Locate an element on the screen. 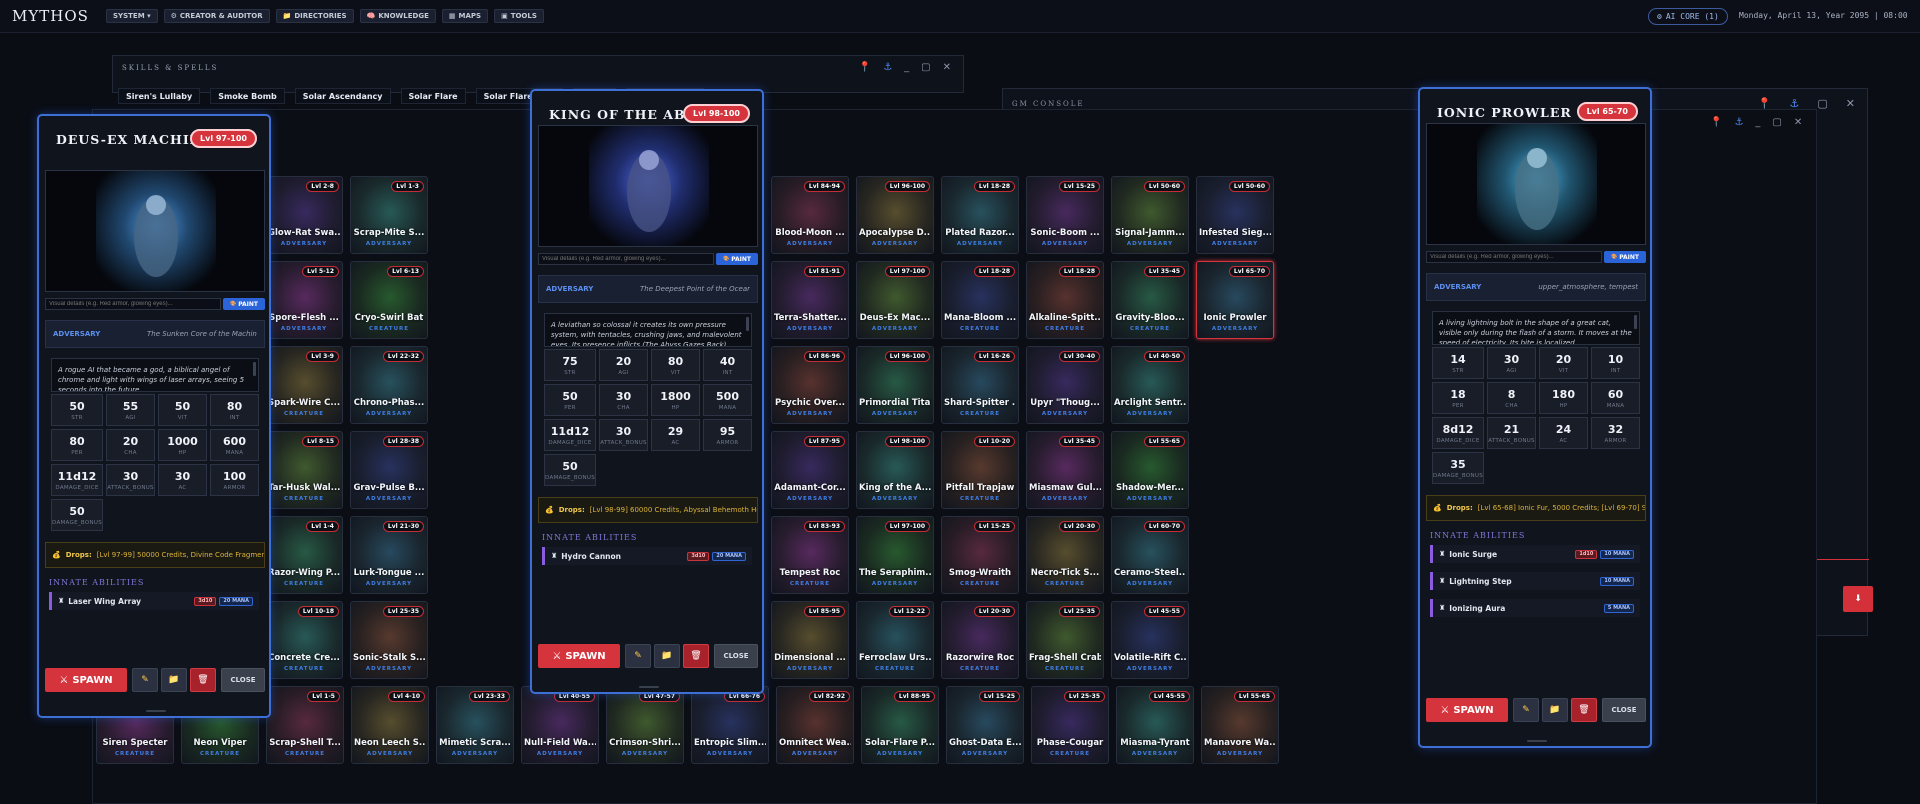 The image size is (1920, 804). creature-card: Lvl 15-25 Sonic-Boom ... ADVERSARY is located at coordinates (1065, 215).